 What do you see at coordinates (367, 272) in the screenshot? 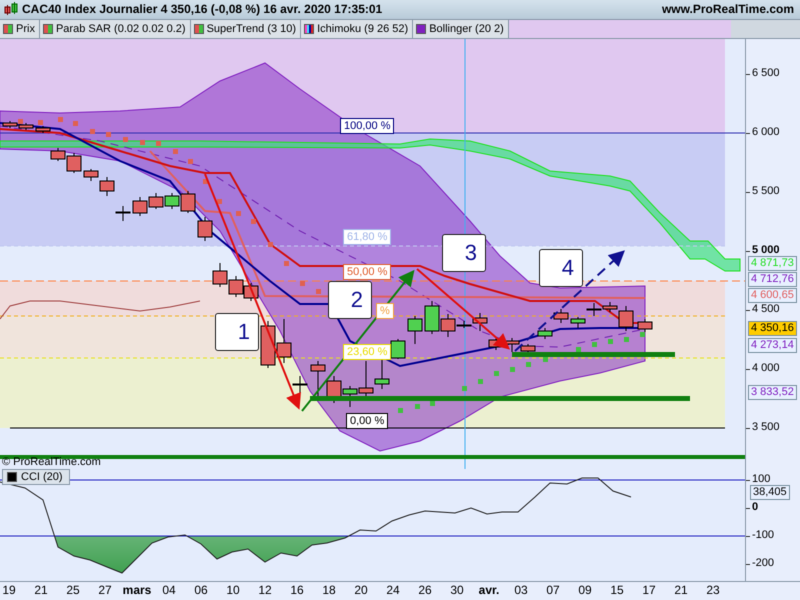
I see `fib-label: 50,00 %` at bounding box center [367, 272].